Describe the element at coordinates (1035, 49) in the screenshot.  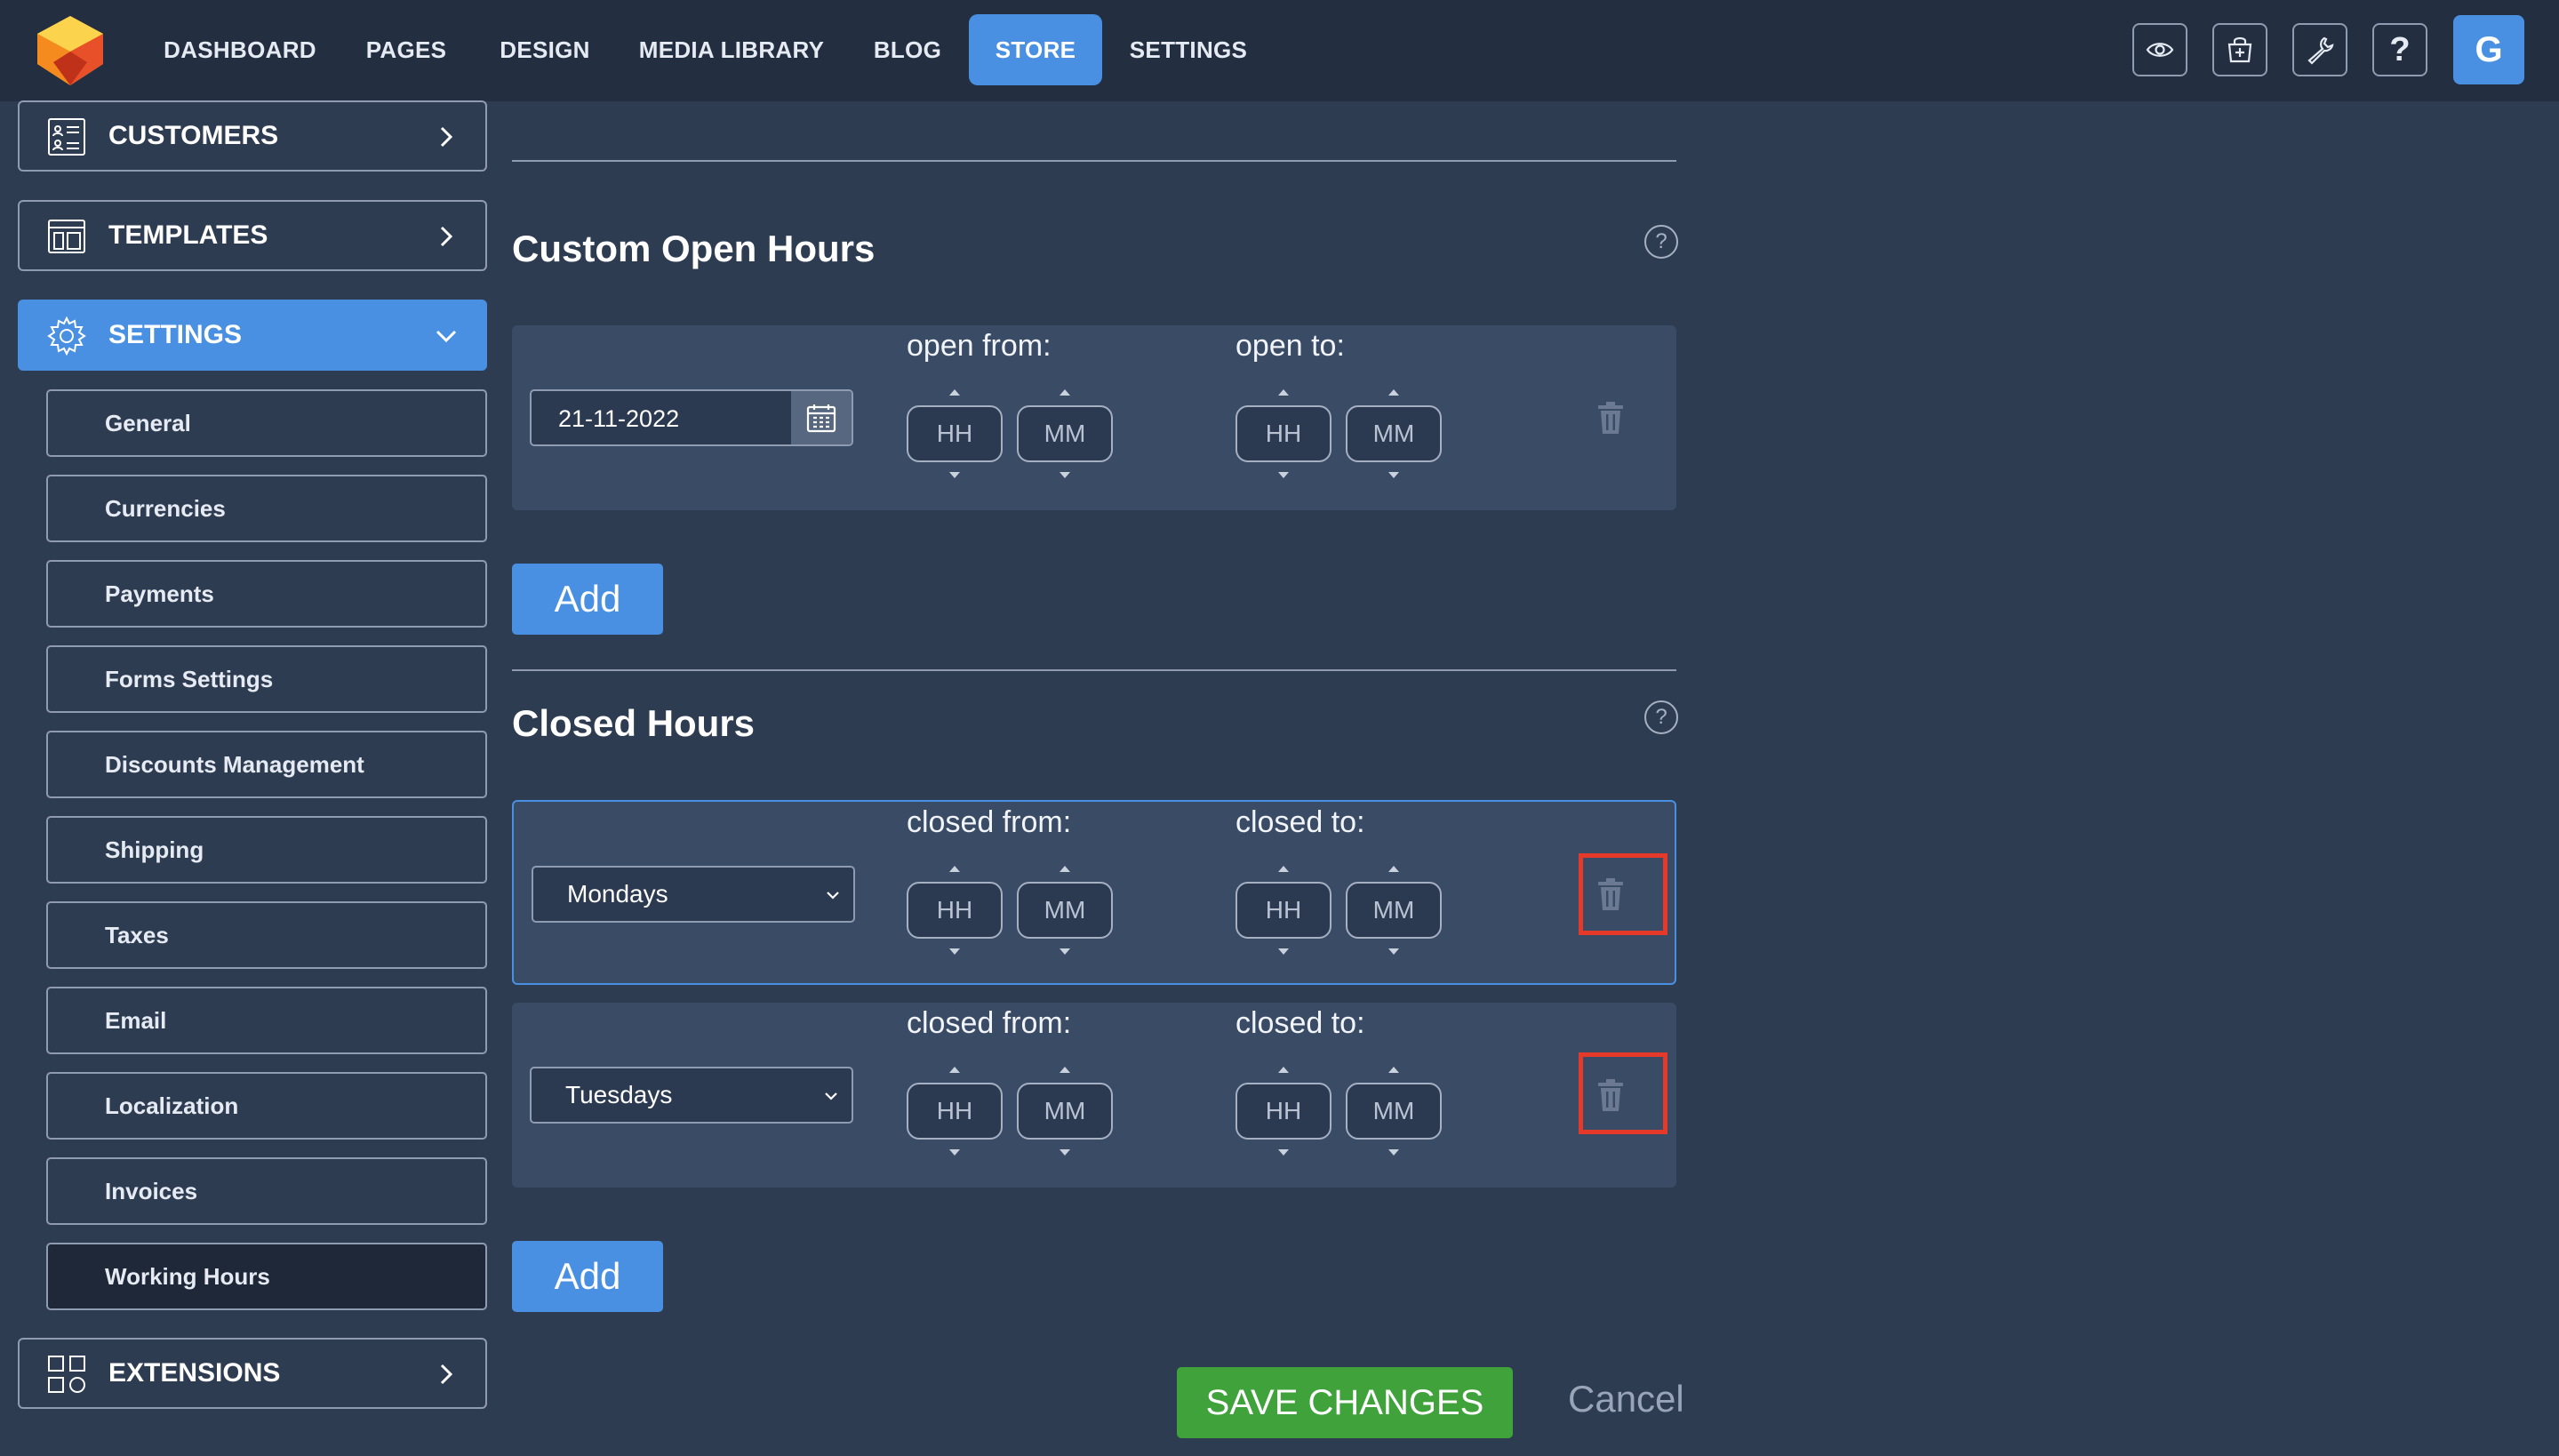
I see `nav-store: STORE` at that location.